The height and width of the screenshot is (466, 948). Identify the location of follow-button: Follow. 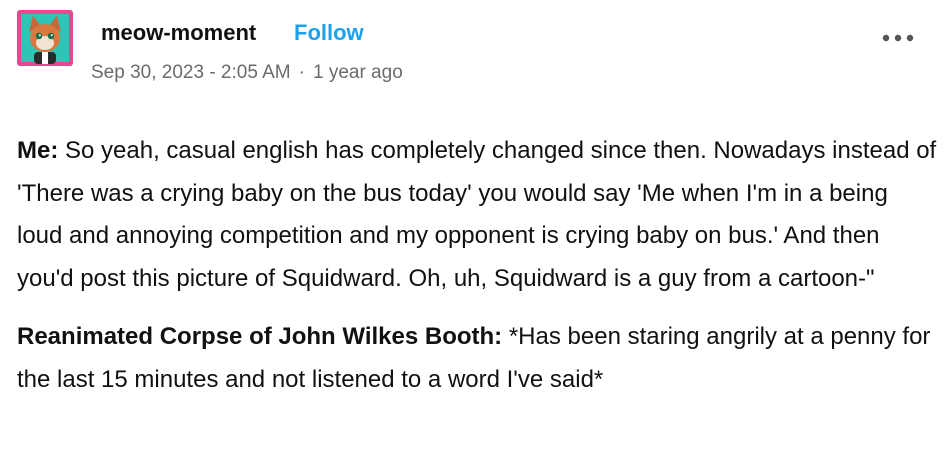
(329, 33).